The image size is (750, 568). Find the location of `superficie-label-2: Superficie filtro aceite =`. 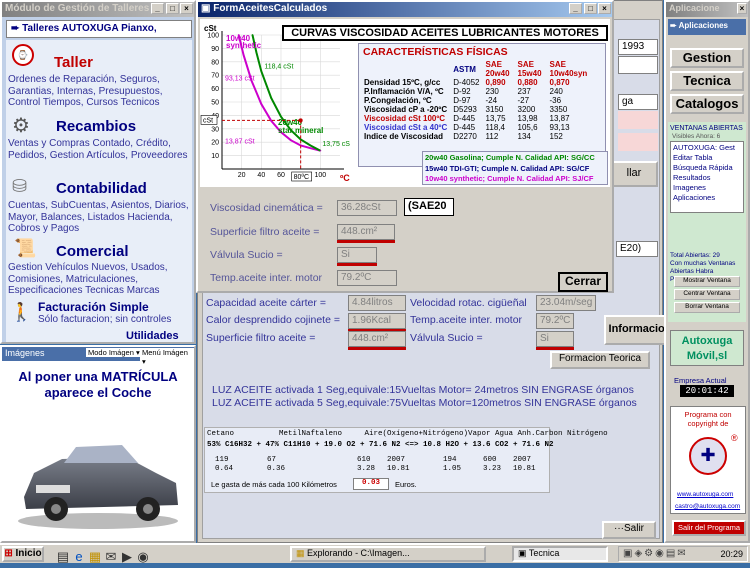

superficie-label-2: Superficie filtro aceite = is located at coordinates (261, 338).